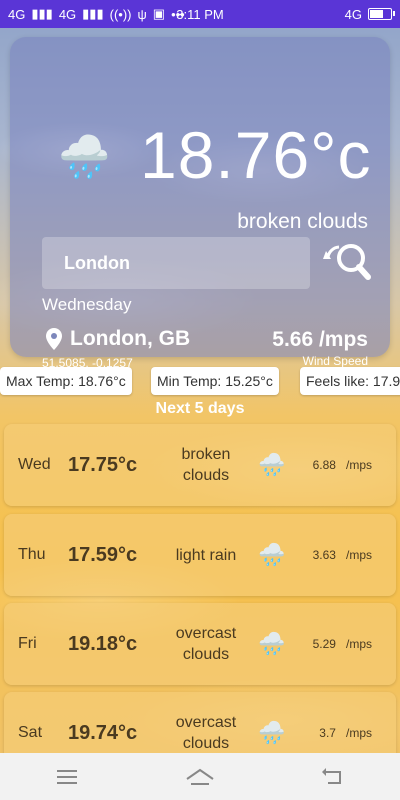  Describe the element at coordinates (120, 14) in the screenshot. I see `hotspot-icon: ((•))` at that location.